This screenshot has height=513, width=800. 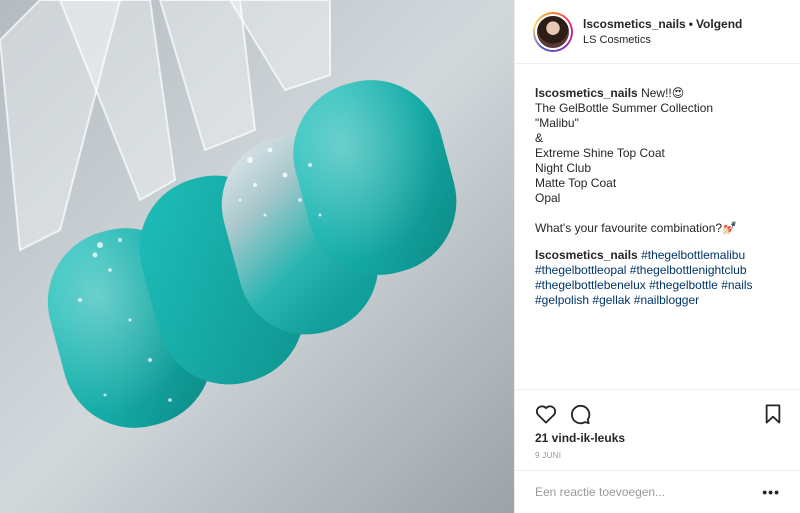 I want to click on hashtag-link: #nailblogger, so click(x=666, y=300).